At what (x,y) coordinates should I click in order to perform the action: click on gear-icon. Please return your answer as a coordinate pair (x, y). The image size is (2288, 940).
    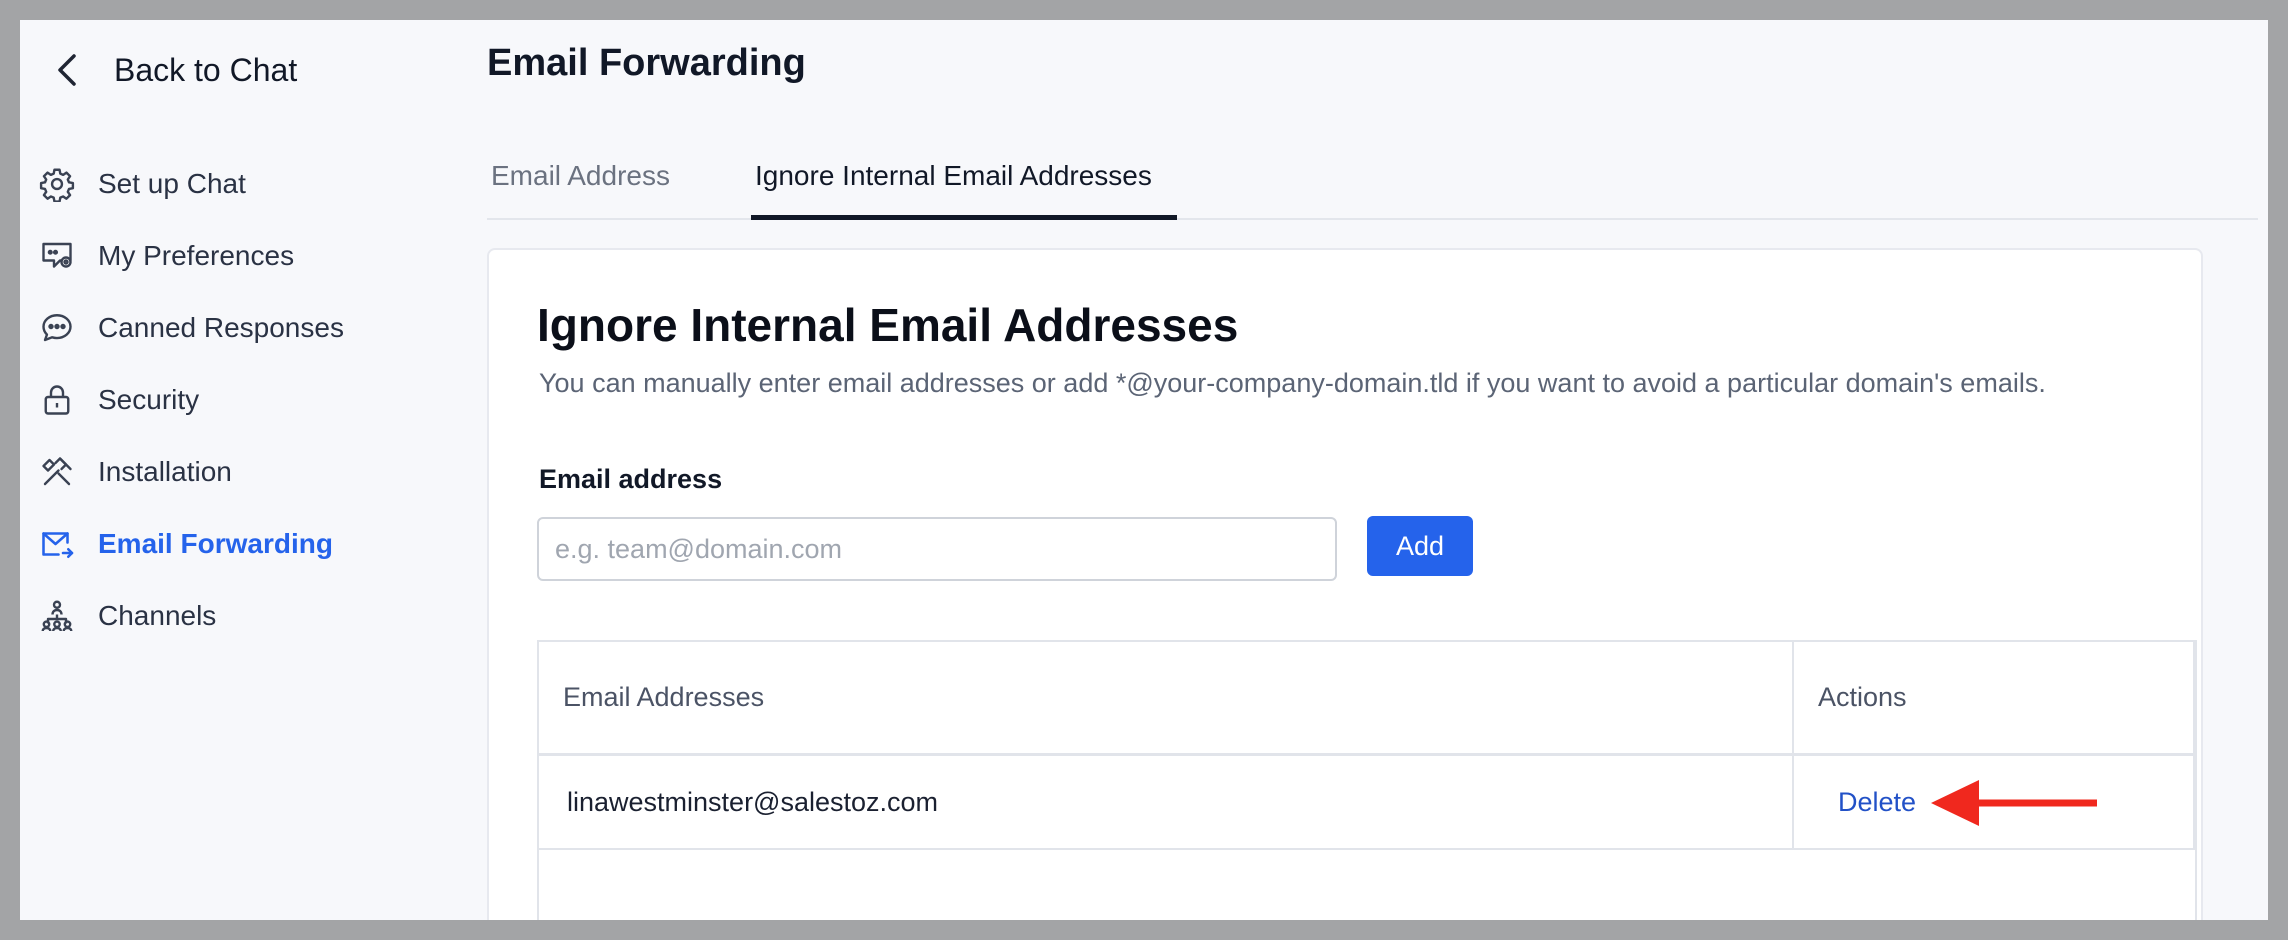
    Looking at the image, I should click on (57, 184).